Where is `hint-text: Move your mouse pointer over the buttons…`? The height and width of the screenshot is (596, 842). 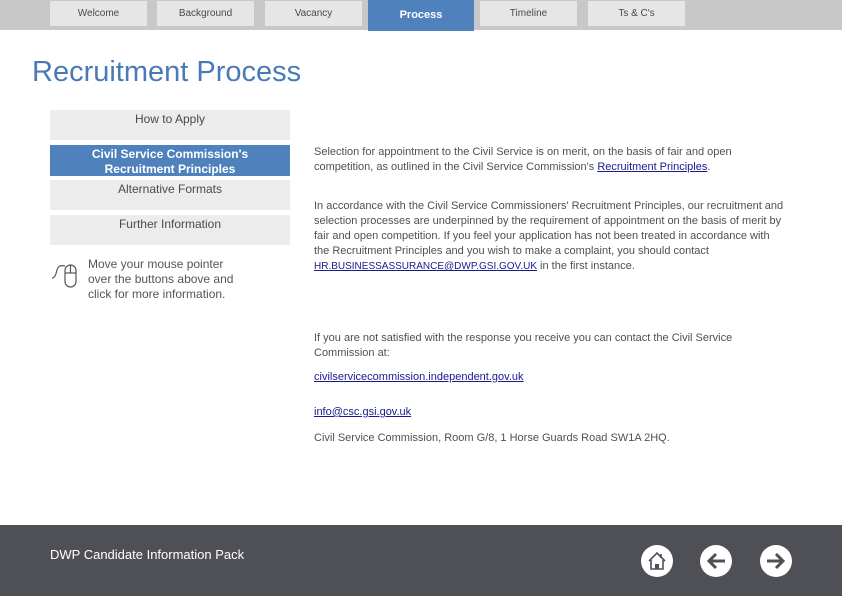
hint-text: Move your mouse pointer over the buttons… is located at coordinates (161, 279).